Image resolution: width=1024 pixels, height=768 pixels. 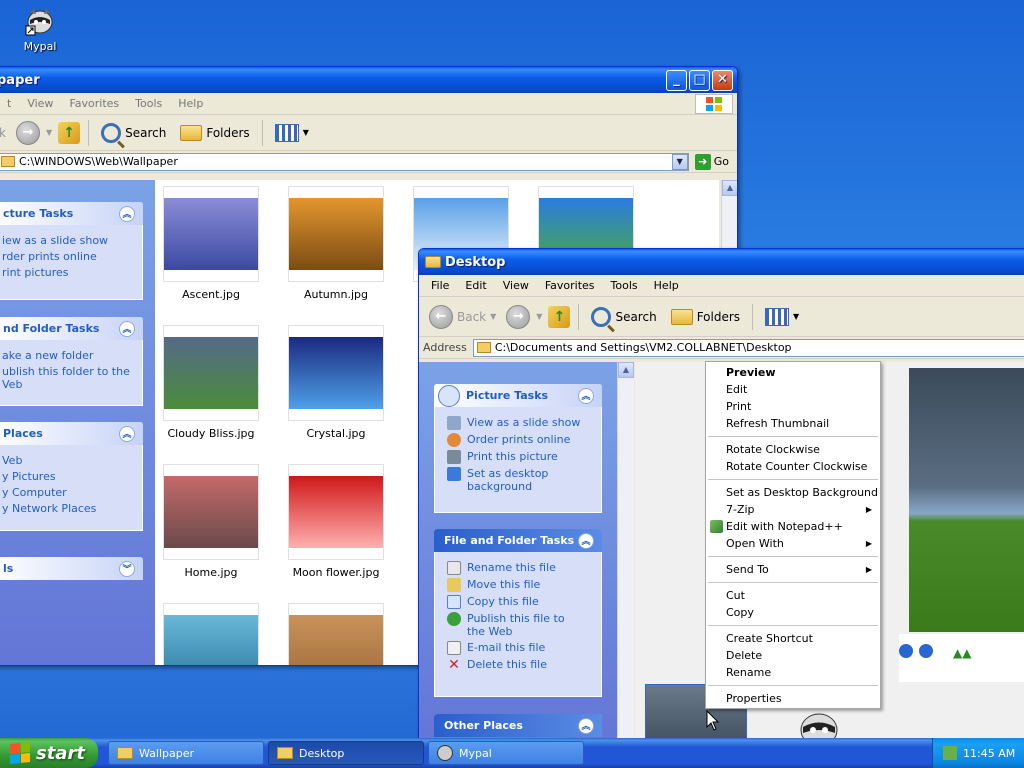 What do you see at coordinates (793, 423) in the screenshot?
I see `context-menu-item-refresh-thumbnail: Refresh Thumbnail` at bounding box center [793, 423].